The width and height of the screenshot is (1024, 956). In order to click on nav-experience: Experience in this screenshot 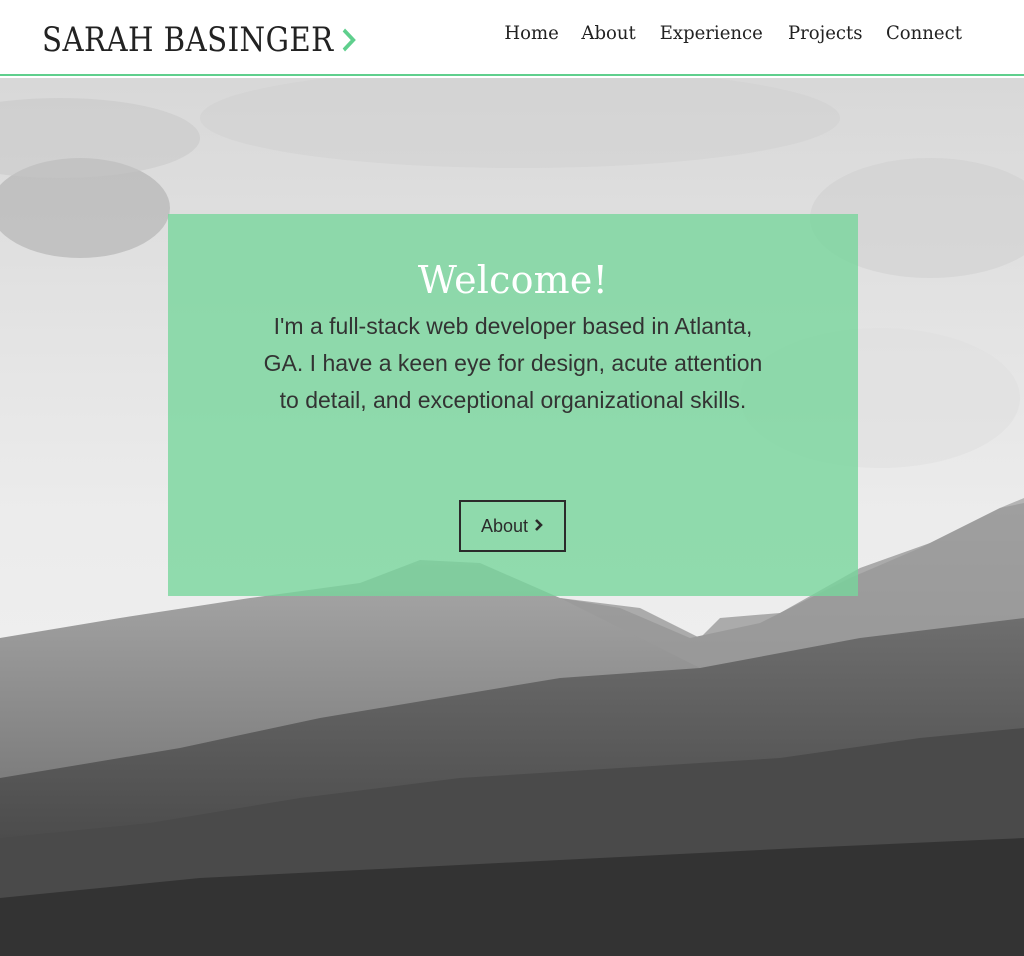, I will do `click(711, 33)`.